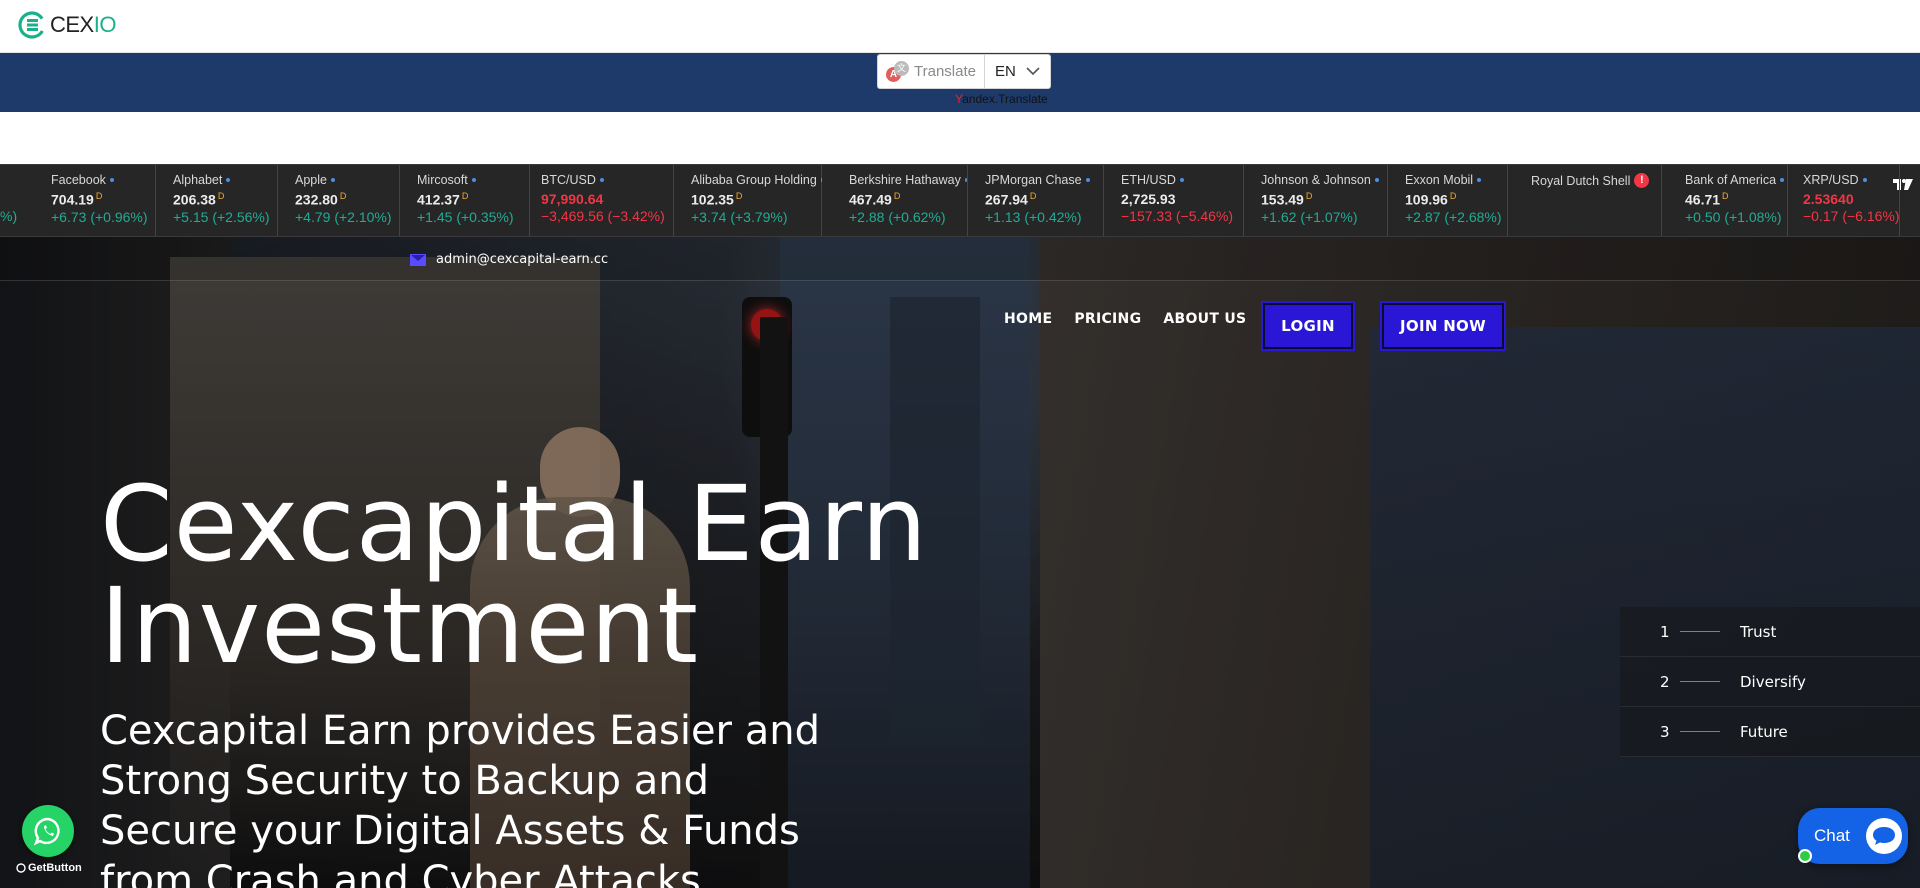 The width and height of the screenshot is (1920, 888). I want to click on envelope-icon, so click(418, 259).